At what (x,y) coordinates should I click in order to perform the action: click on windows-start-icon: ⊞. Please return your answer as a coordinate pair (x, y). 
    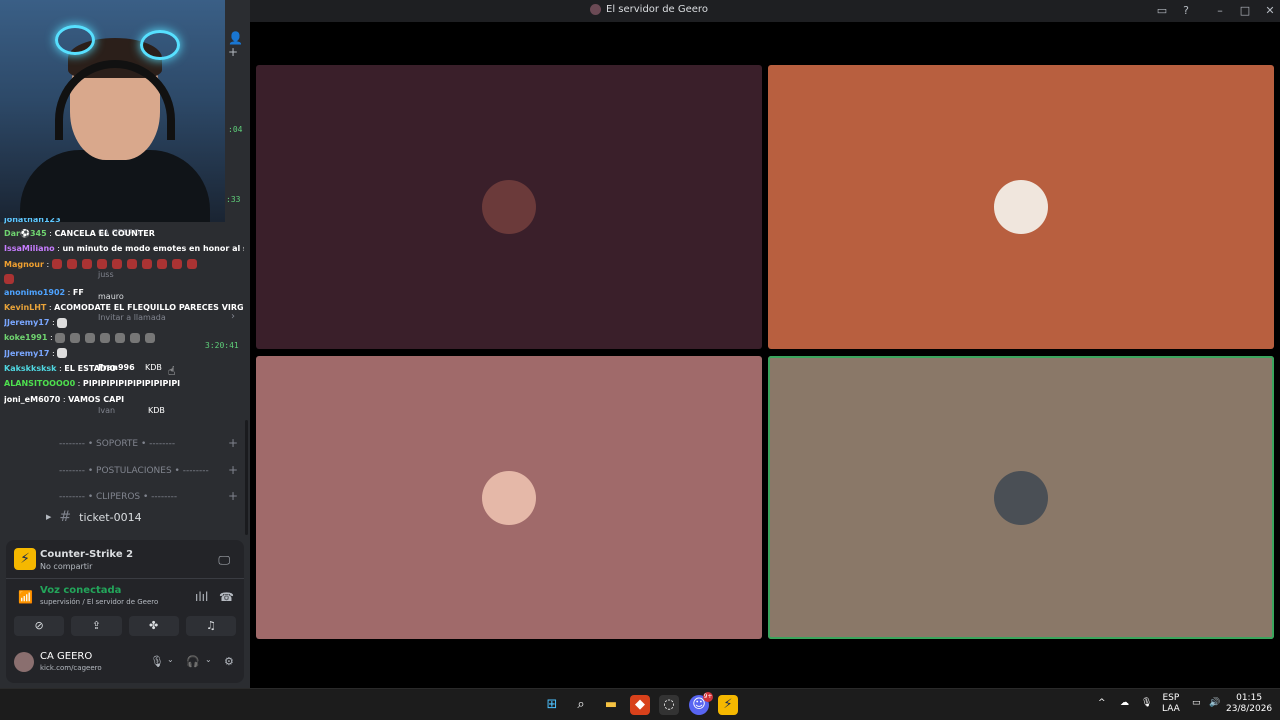
    Looking at the image, I should click on (552, 705).